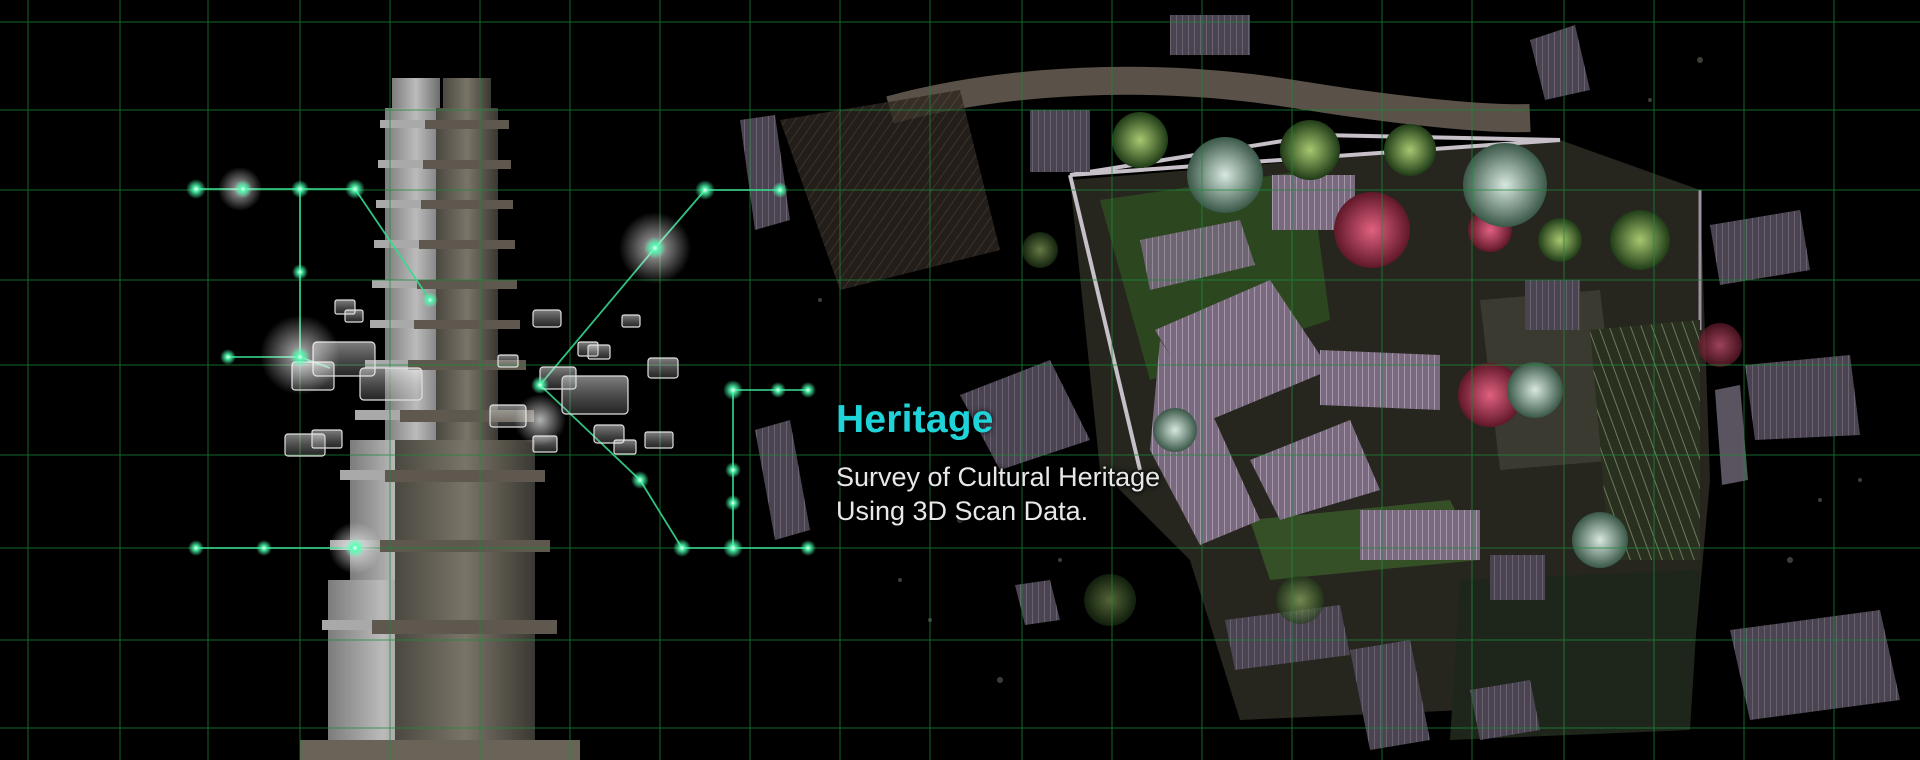 Image resolution: width=1920 pixels, height=760 pixels. Describe the element at coordinates (998, 477) in the screenshot. I see `hero-description-line-1: Survey of Cultural Heritage` at that location.